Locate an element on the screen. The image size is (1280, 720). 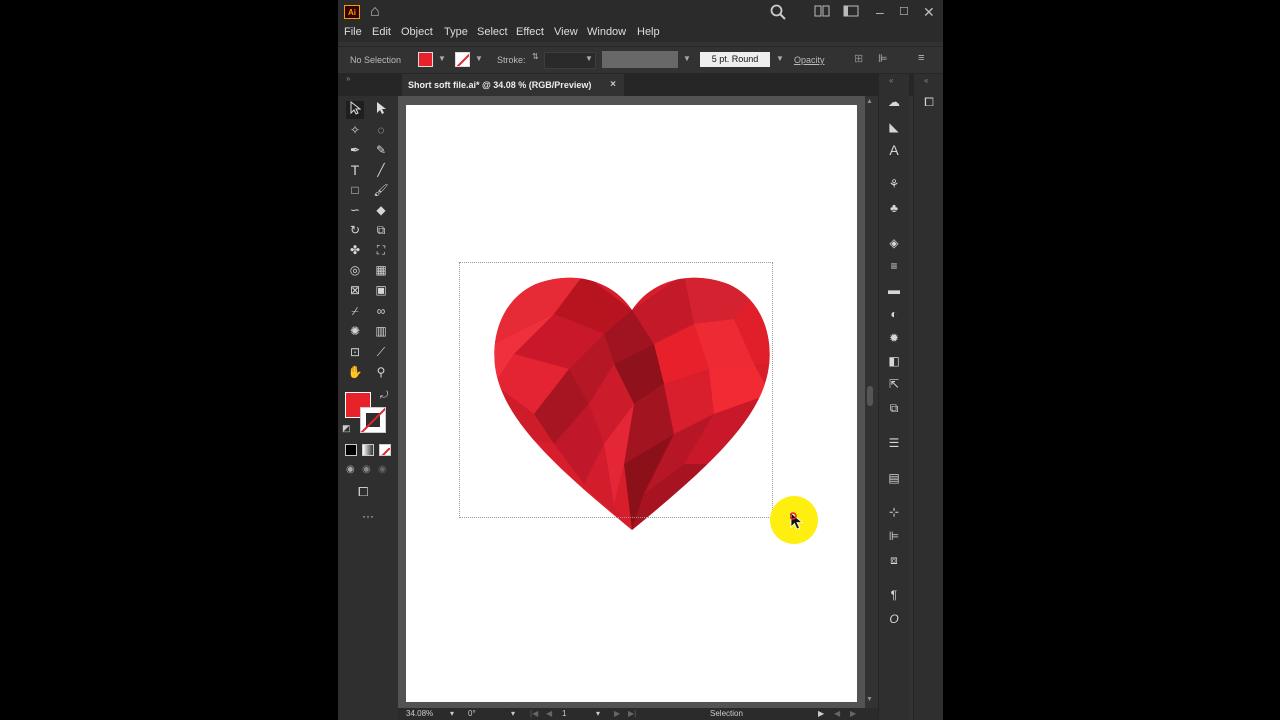
symbol-sprayer-tool-icon: ✺ is located at coordinates (355, 331).